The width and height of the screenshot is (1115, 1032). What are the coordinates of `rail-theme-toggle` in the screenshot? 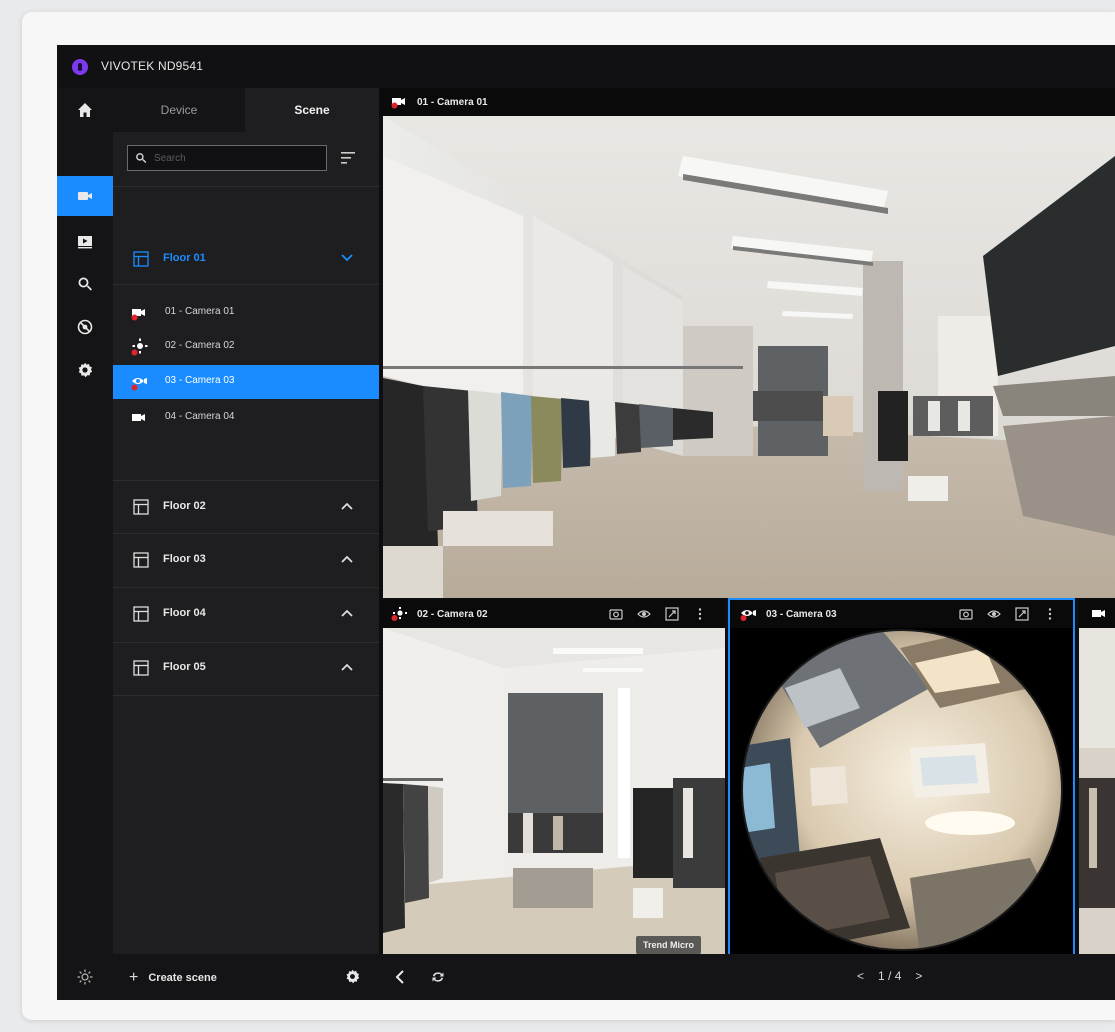 It's located at (85, 977).